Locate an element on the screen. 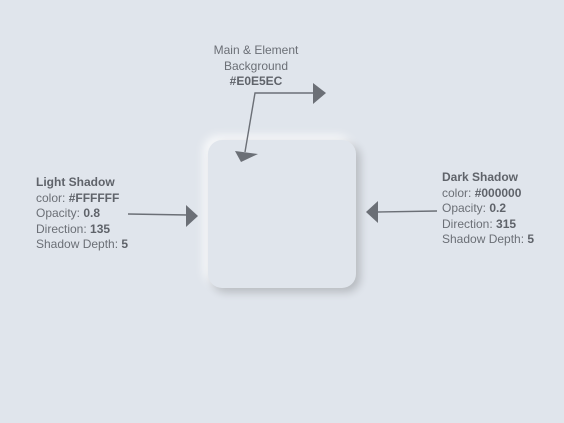  background-arrow-head-right is located at coordinates (319, 93).